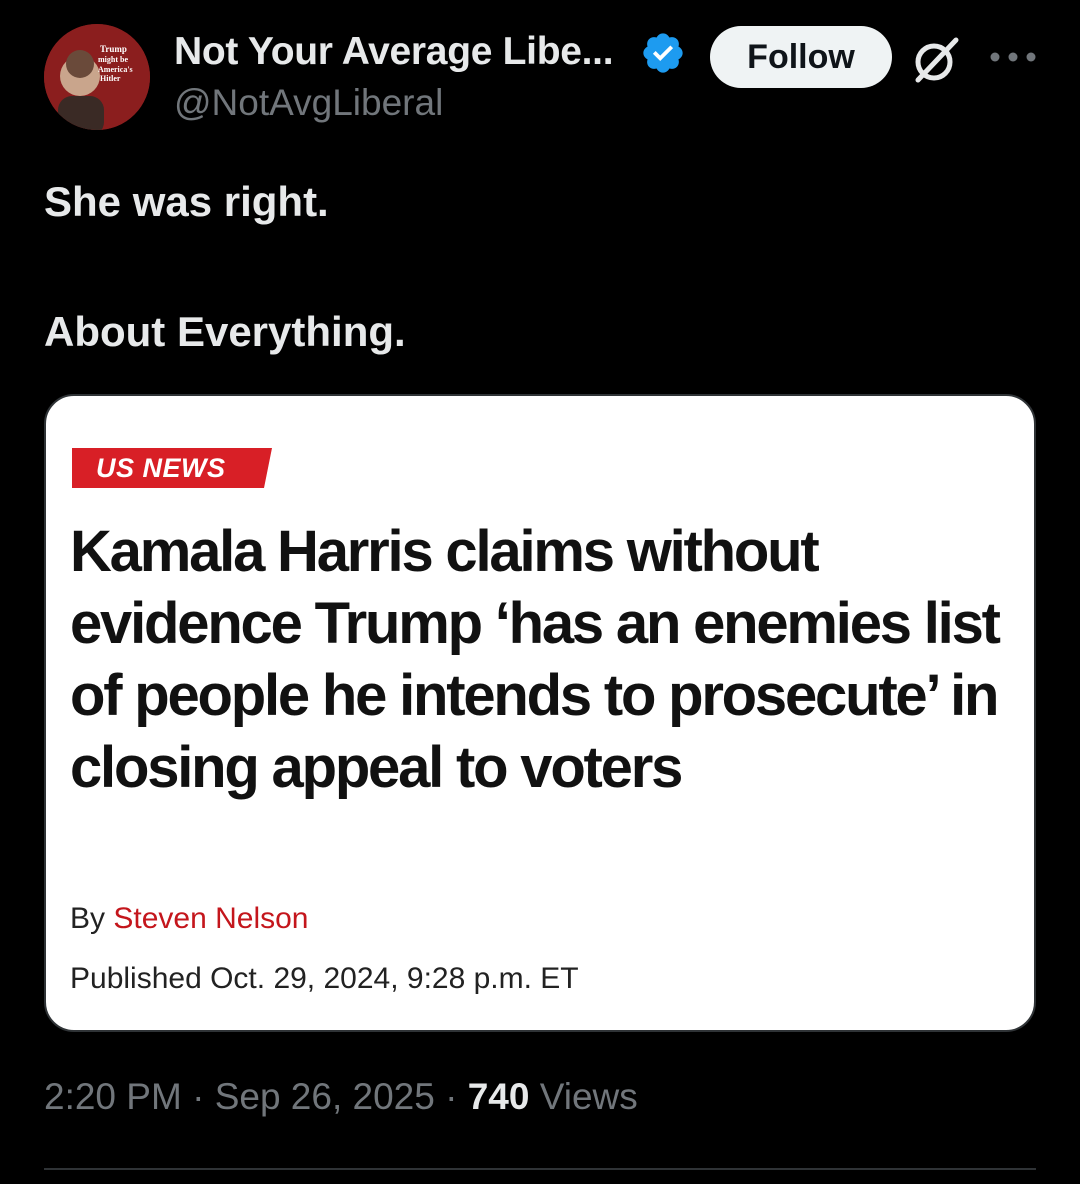 This screenshot has width=1080, height=1184. I want to click on avatar-text-2: might be, so click(113, 59).